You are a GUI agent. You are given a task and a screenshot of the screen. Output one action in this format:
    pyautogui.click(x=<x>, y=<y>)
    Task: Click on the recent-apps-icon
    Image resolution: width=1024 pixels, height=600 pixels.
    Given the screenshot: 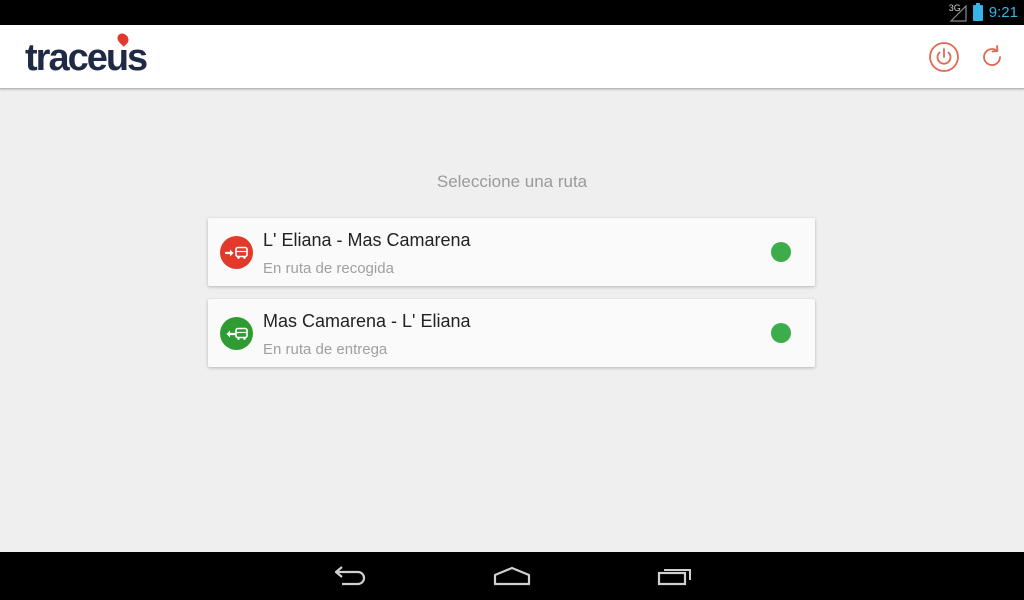 What is the action you would take?
    pyautogui.click(x=674, y=577)
    